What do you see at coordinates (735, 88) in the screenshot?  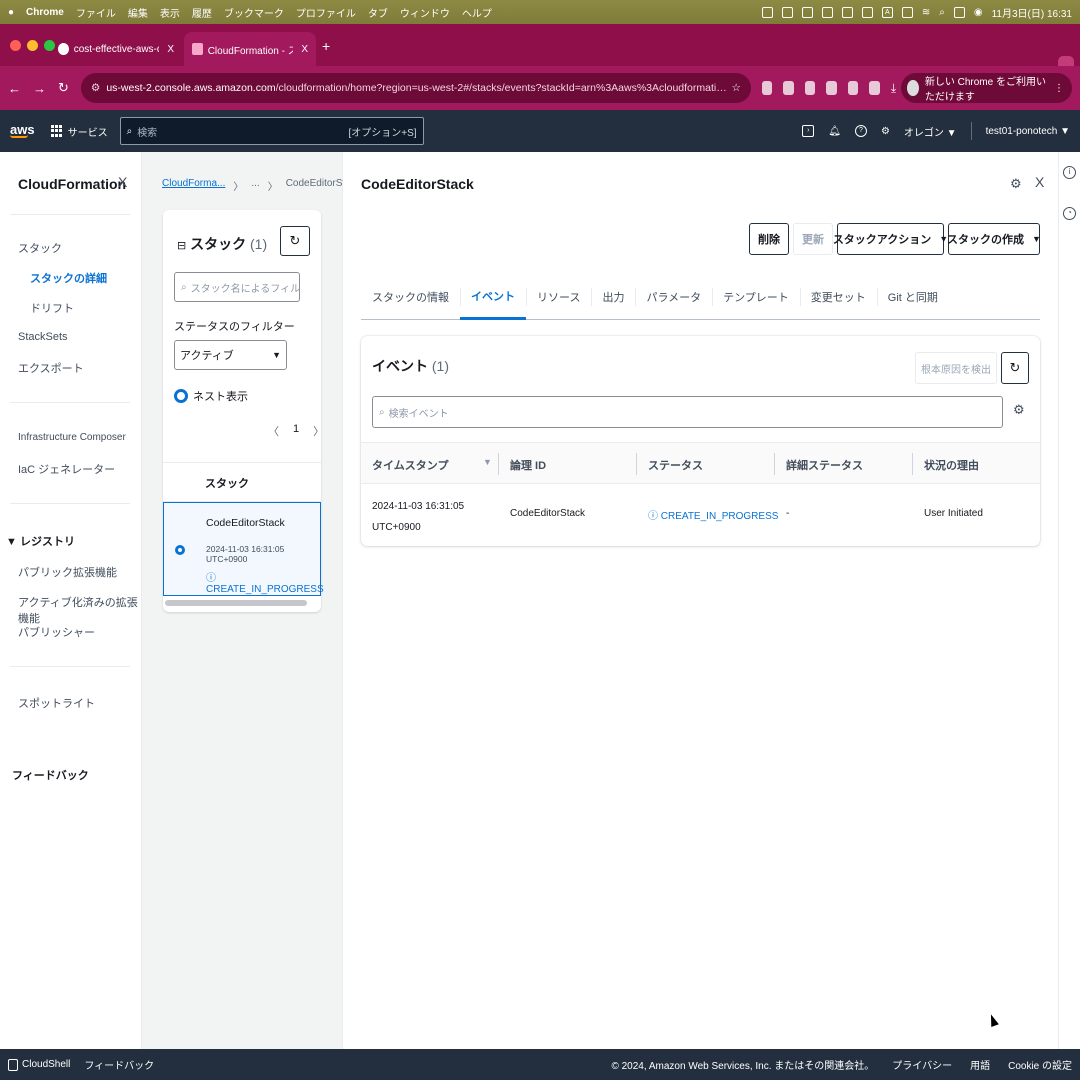 I see `bookmark-star-icon: ☆` at bounding box center [735, 88].